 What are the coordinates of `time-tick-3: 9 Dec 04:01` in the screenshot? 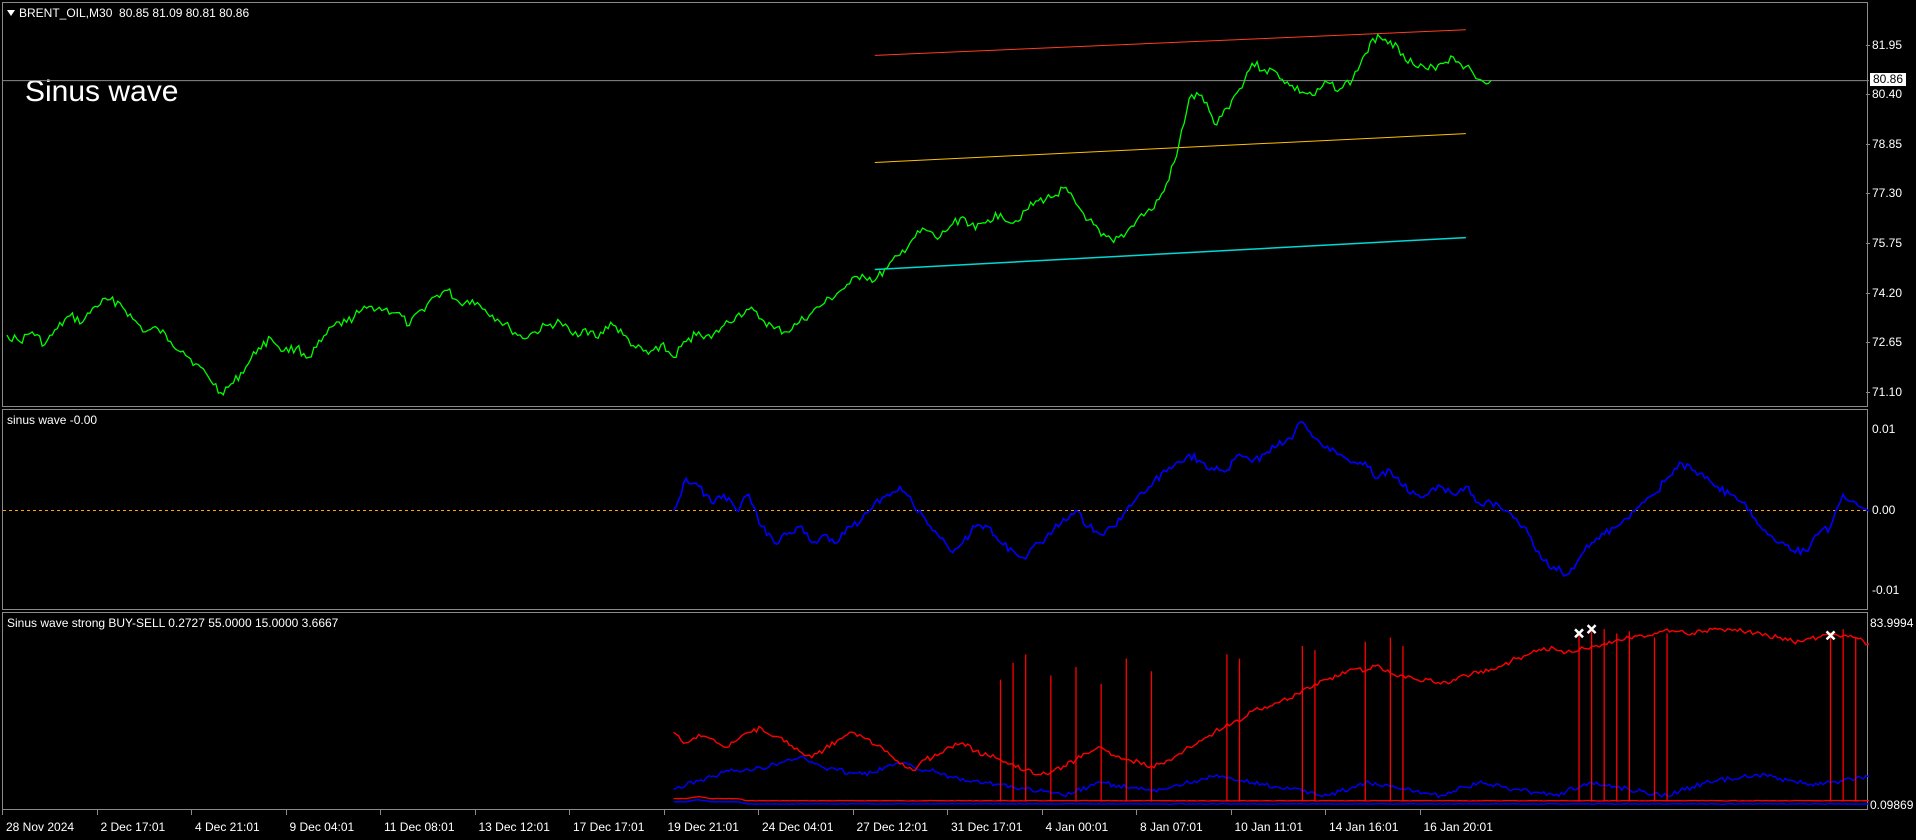 It's located at (322, 827).